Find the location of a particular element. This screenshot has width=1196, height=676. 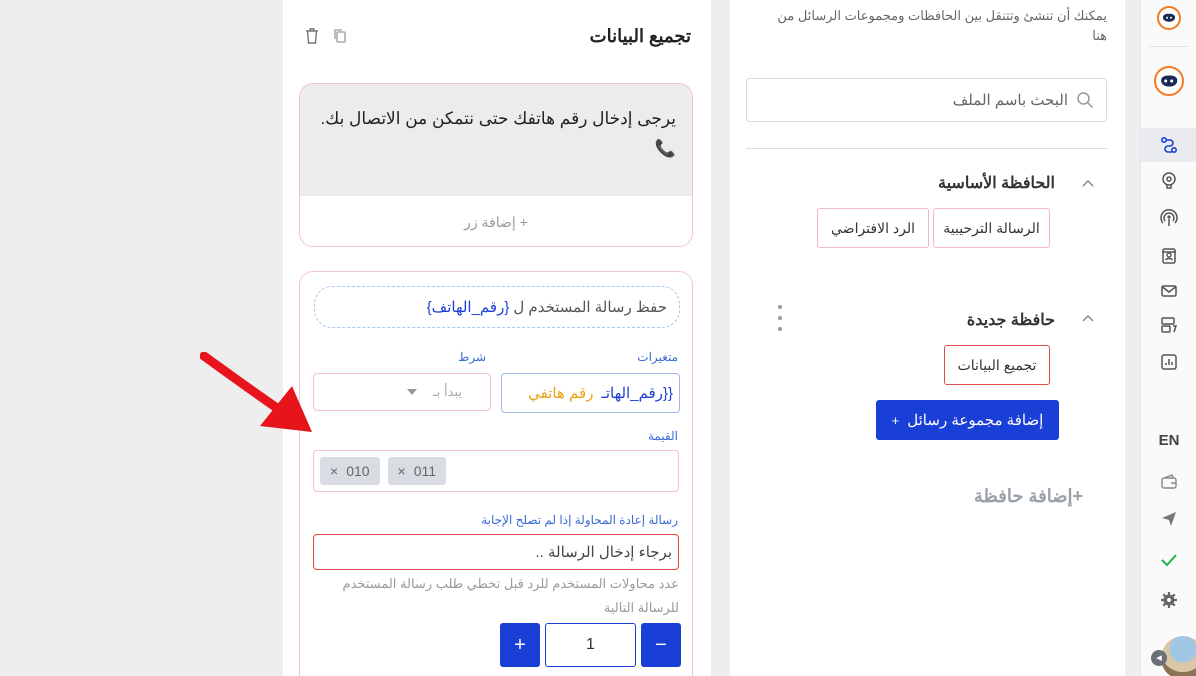

tag-text: 011 is located at coordinates (425, 471).